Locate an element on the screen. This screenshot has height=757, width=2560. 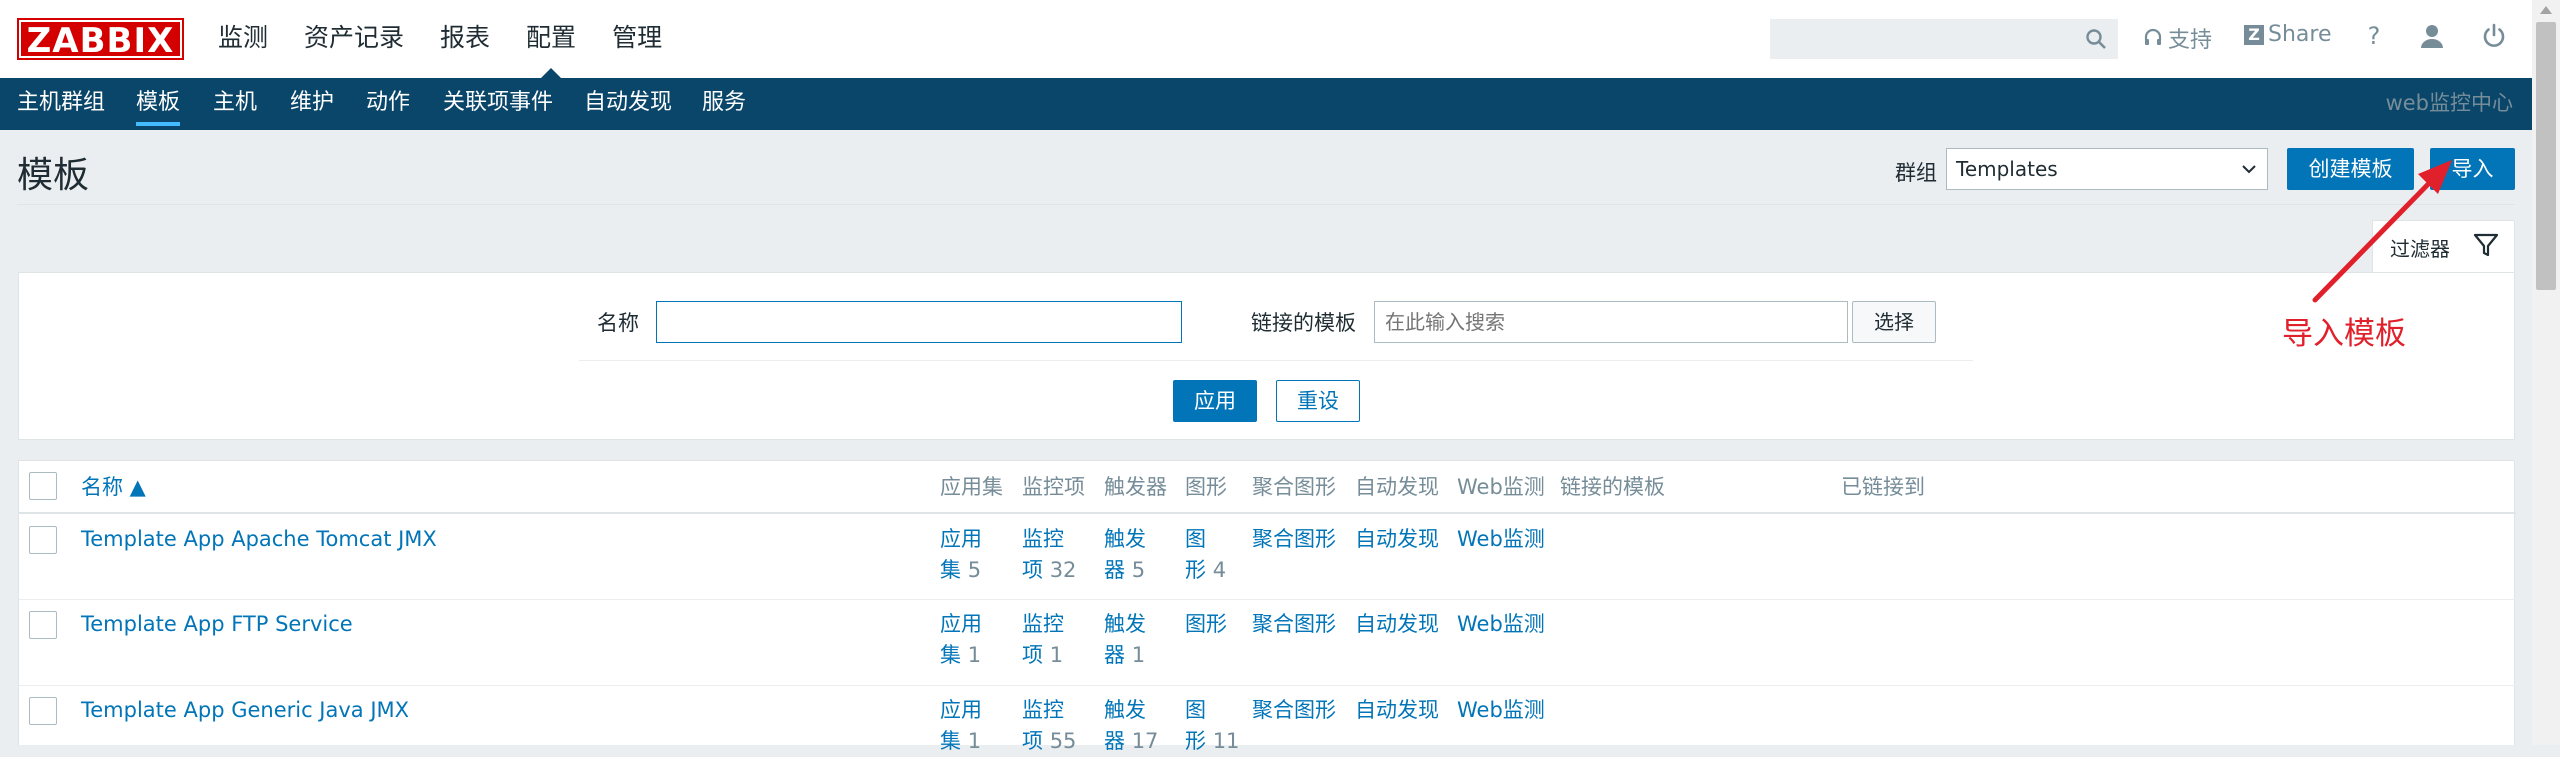
annotation-arrow is located at coordinates (2382, 231).